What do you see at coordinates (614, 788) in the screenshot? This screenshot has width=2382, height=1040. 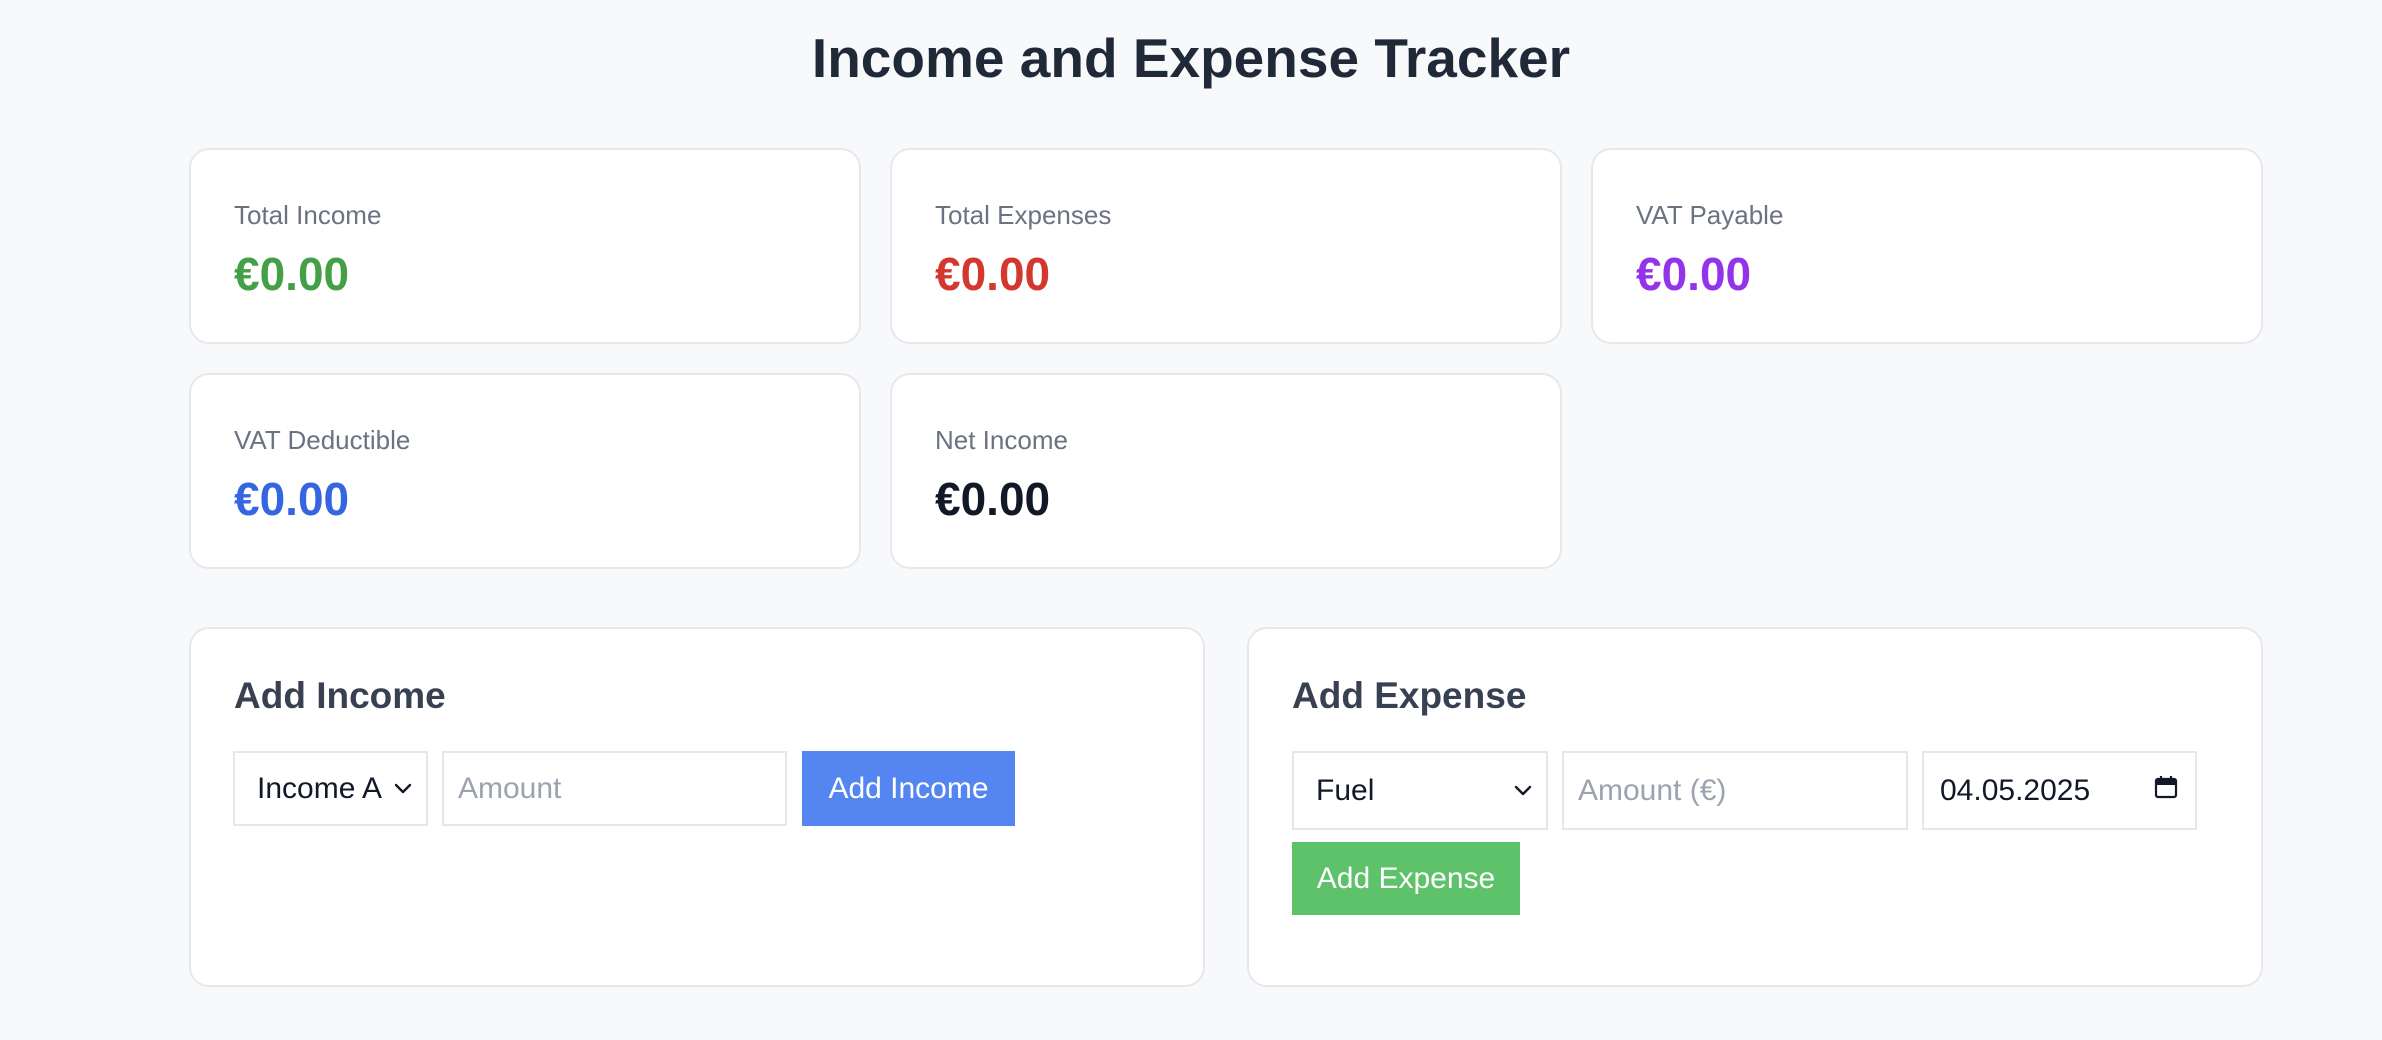 I see `income-amount-input: Amount` at bounding box center [614, 788].